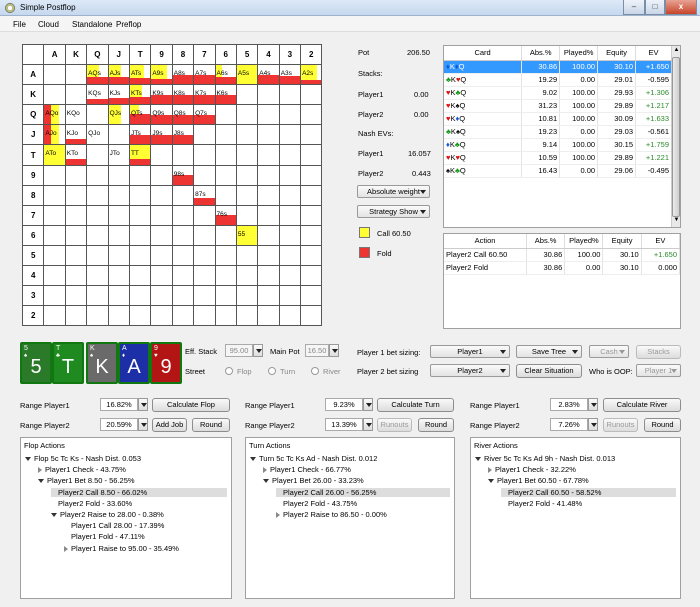 The image size is (700, 607). I want to click on board-card: T ♣ T, so click(68, 363).